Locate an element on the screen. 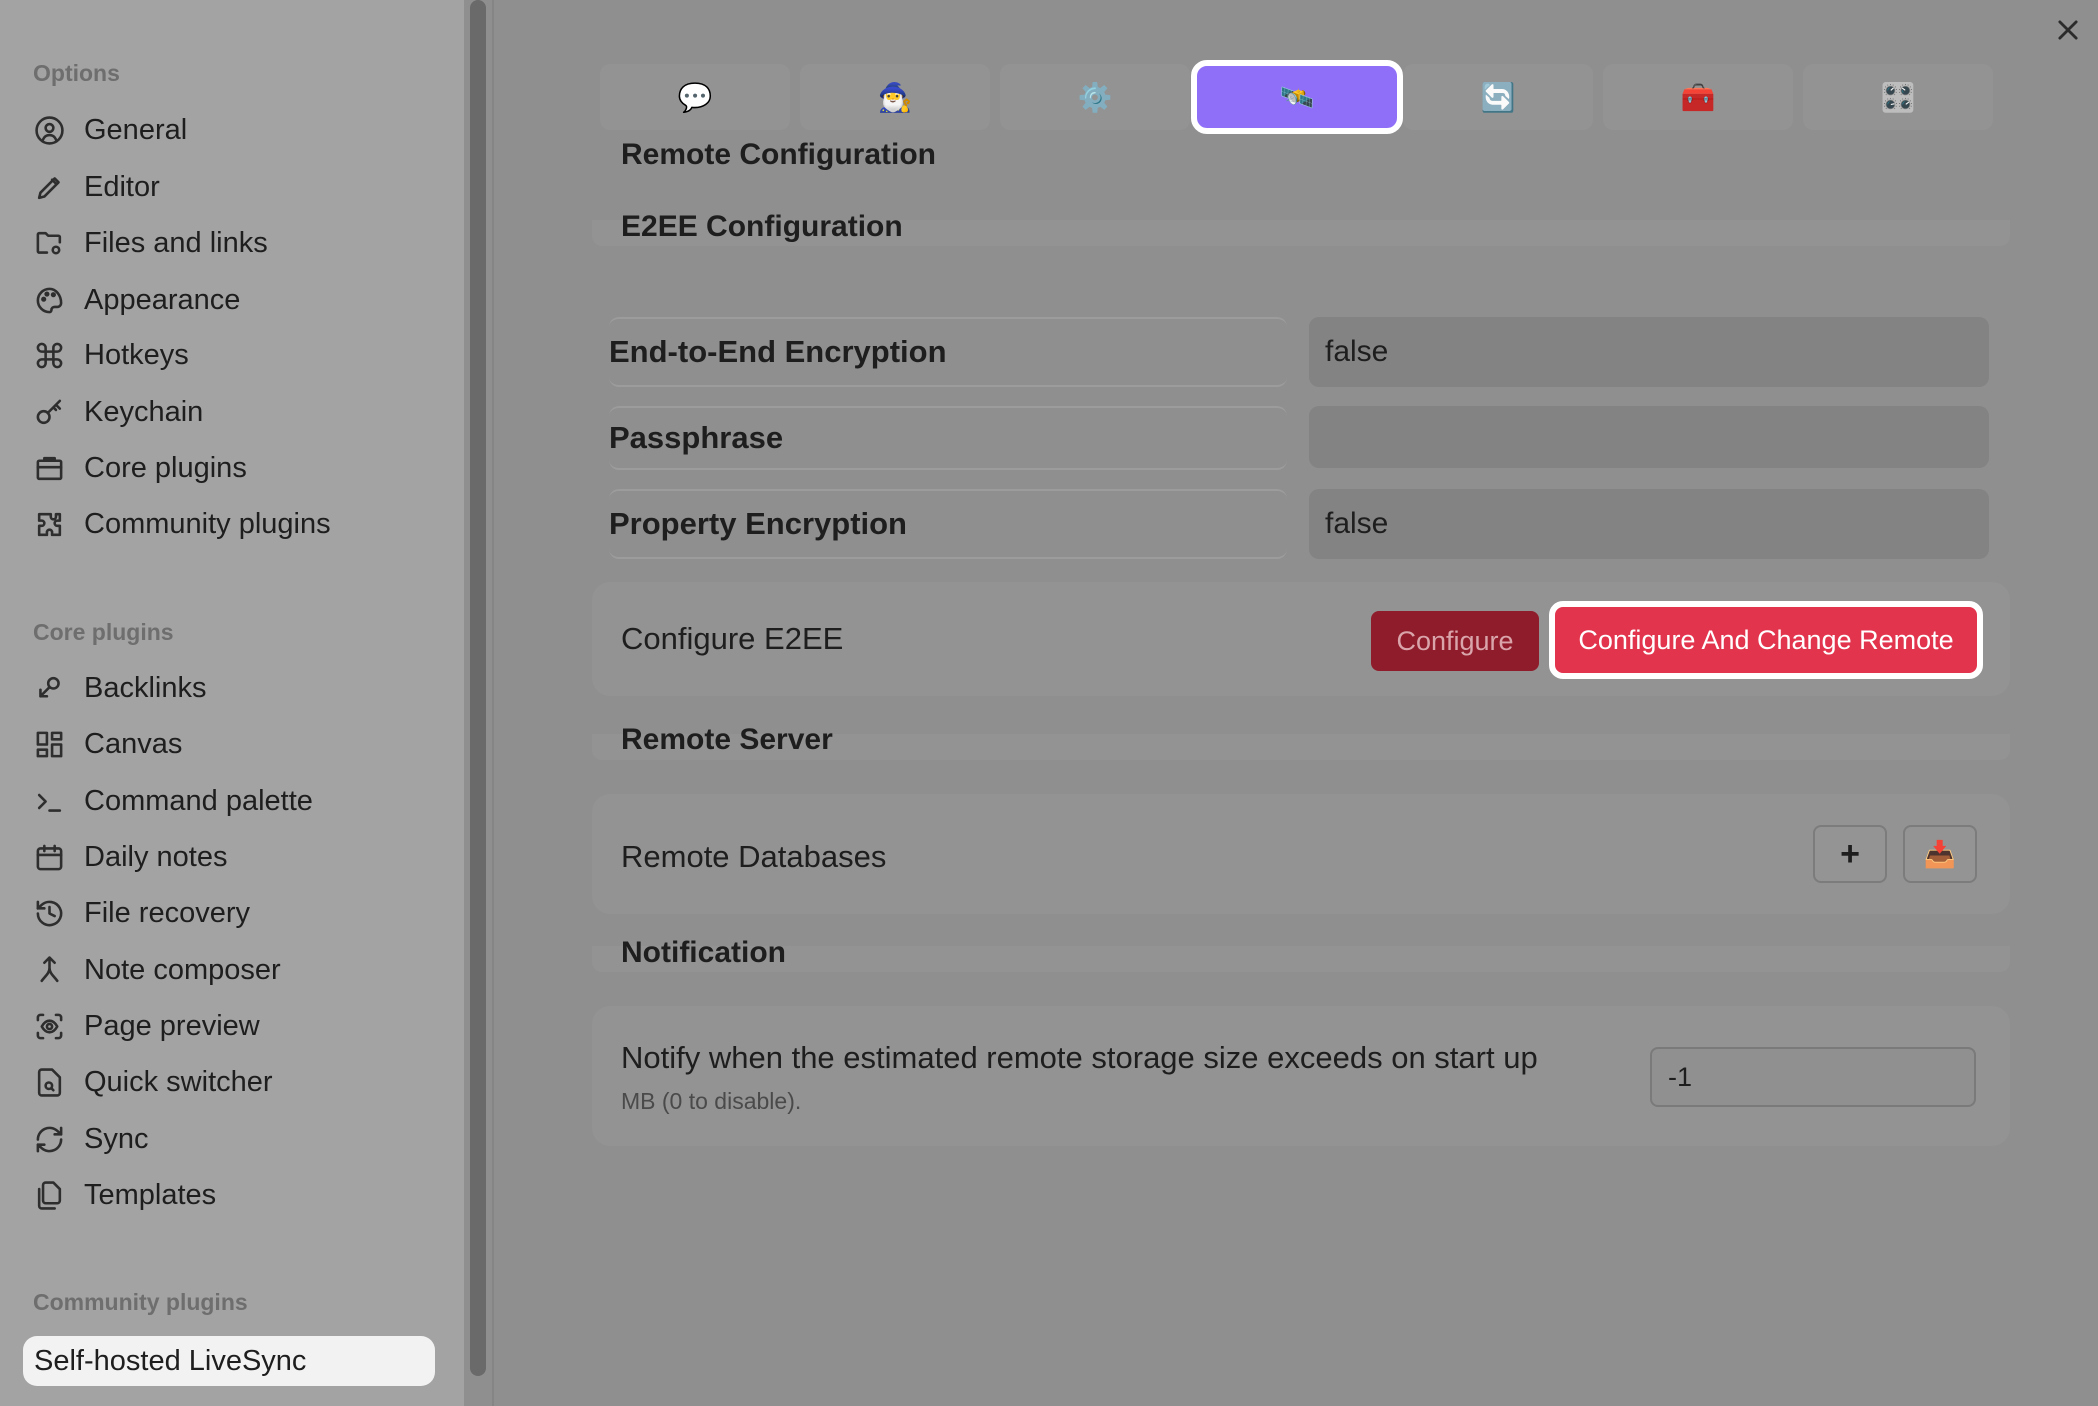 This screenshot has width=2098, height=1406. tab-wizard: 🧙‍♂️ is located at coordinates (895, 97).